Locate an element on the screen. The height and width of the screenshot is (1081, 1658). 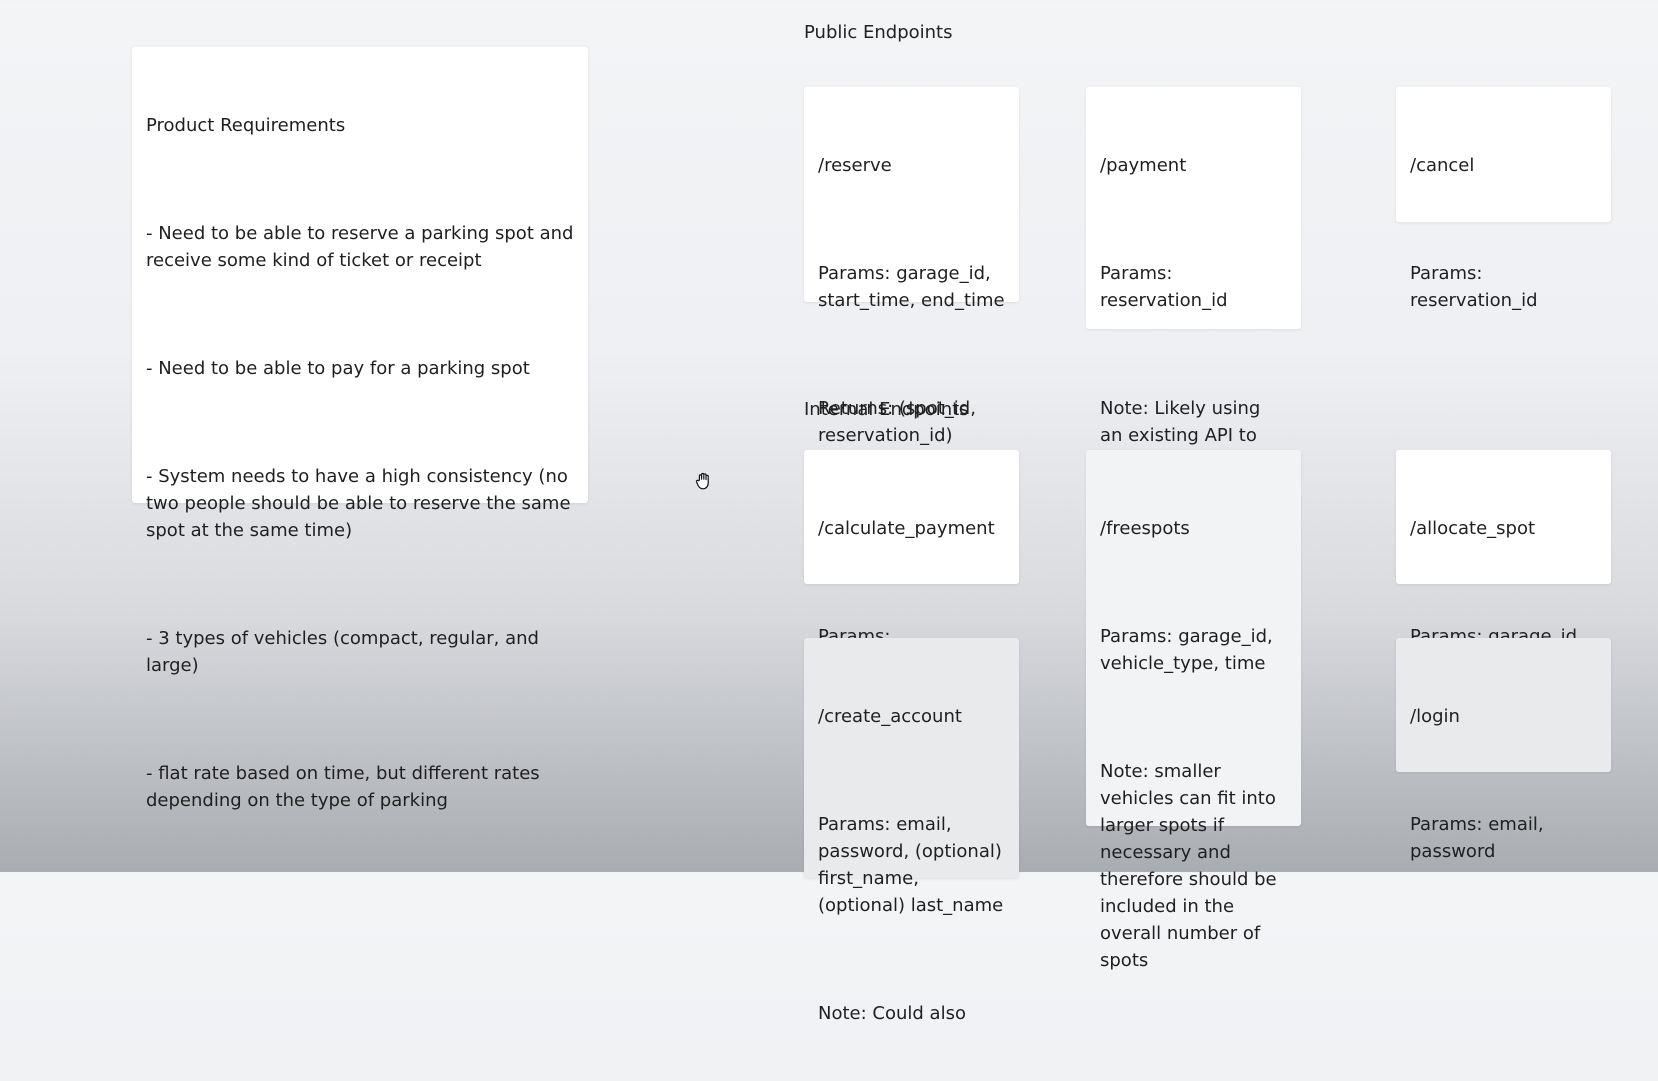
grab-hand-icon is located at coordinates (702, 481).